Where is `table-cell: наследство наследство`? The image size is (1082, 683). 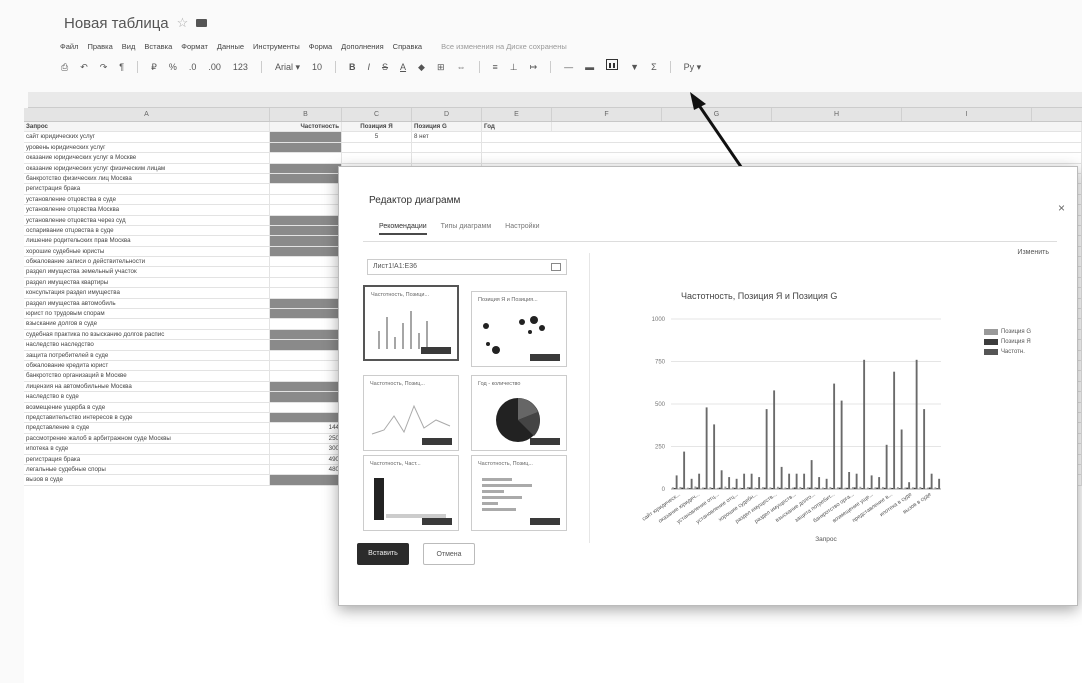 table-cell: наследство наследство is located at coordinates (147, 345).